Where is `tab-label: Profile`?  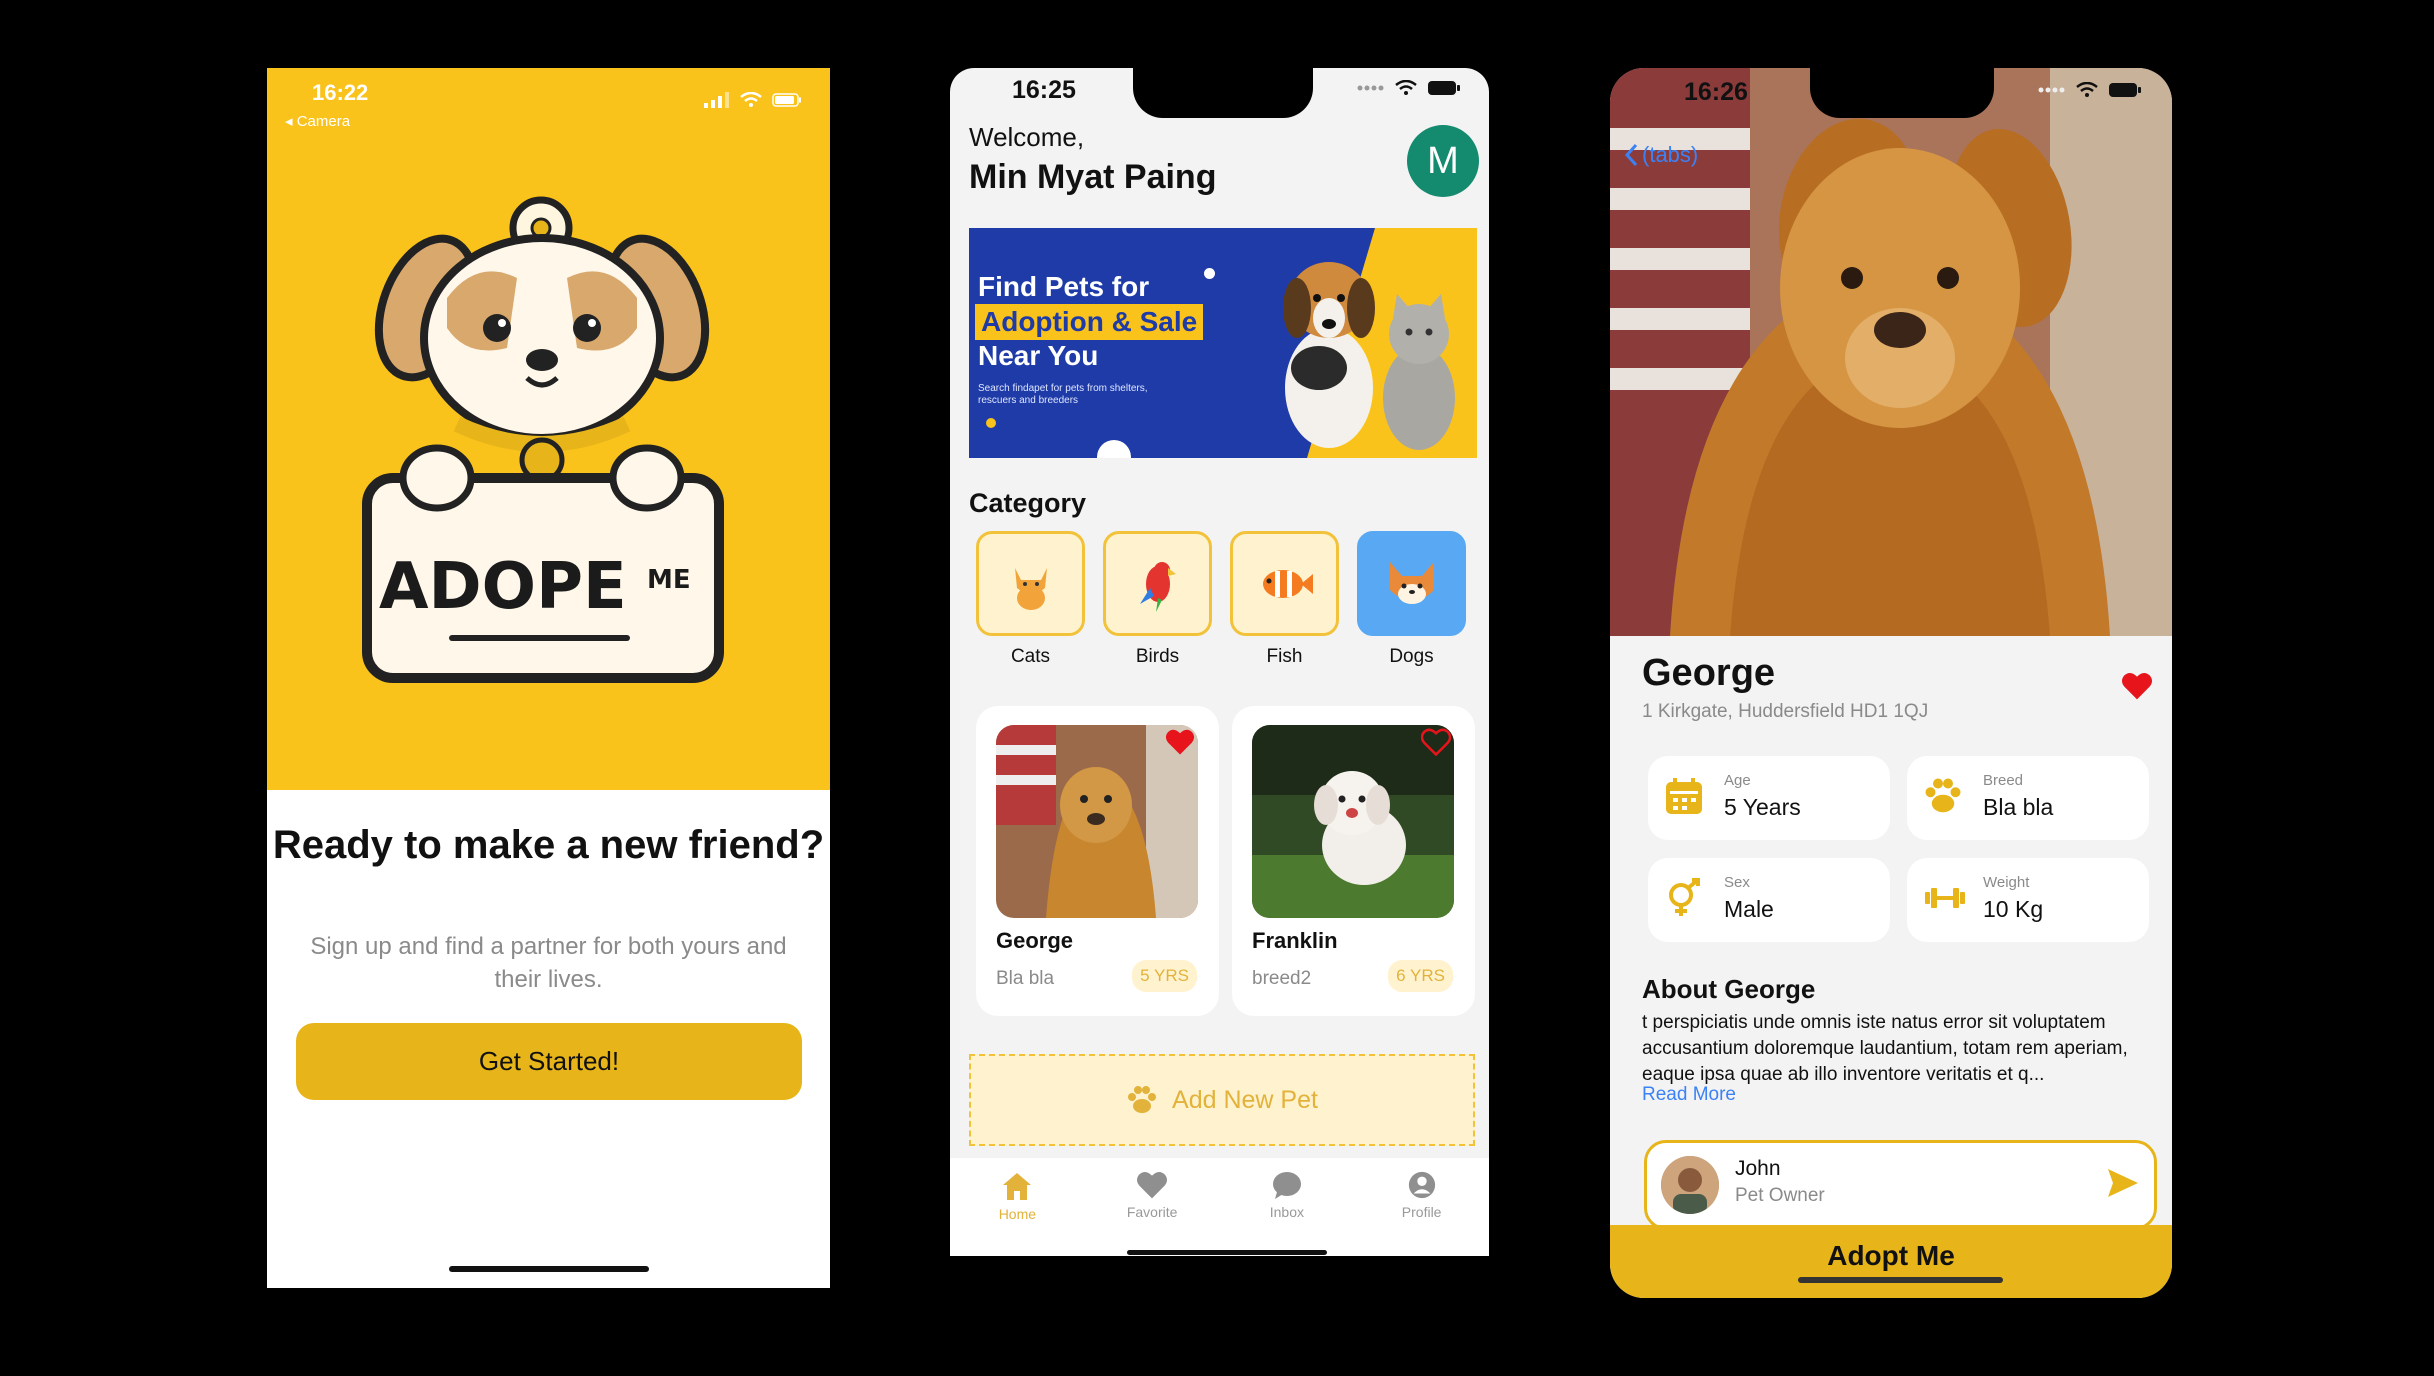 tab-label: Profile is located at coordinates (1421, 1212).